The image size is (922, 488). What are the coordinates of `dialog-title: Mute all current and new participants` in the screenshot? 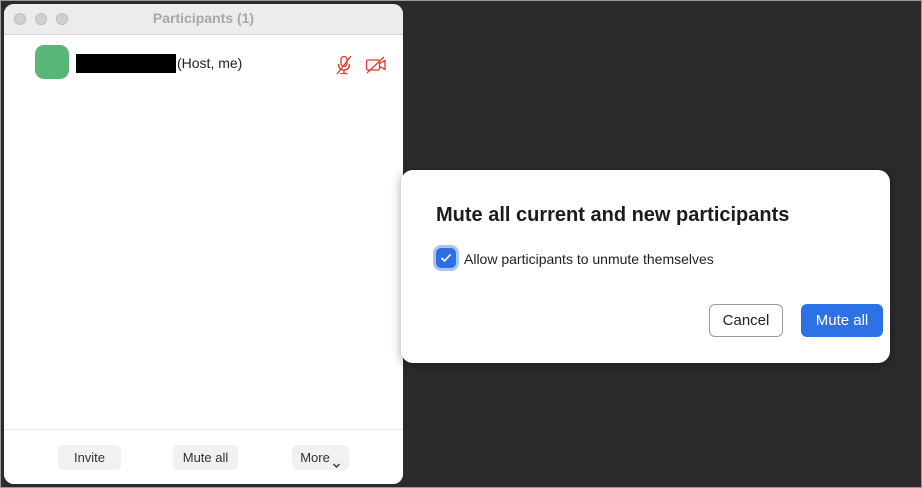 It's located at (613, 215).